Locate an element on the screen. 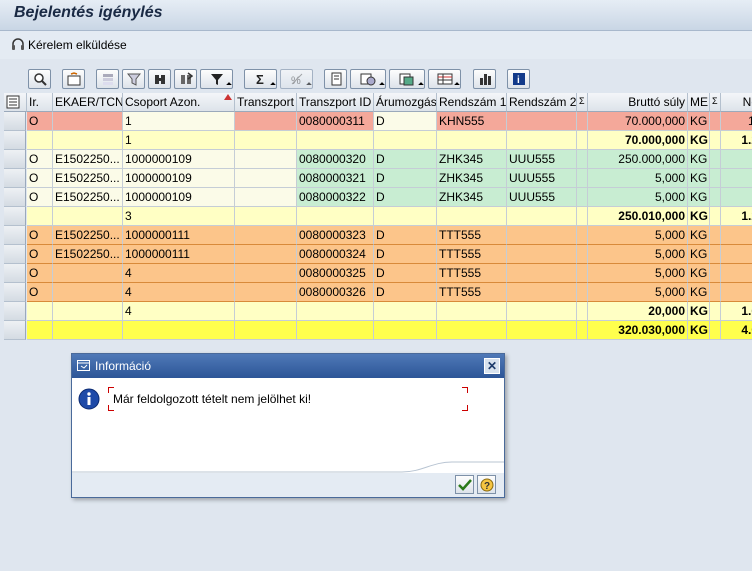 The height and width of the screenshot is (571, 752). layout-button is located at coordinates (444, 79).